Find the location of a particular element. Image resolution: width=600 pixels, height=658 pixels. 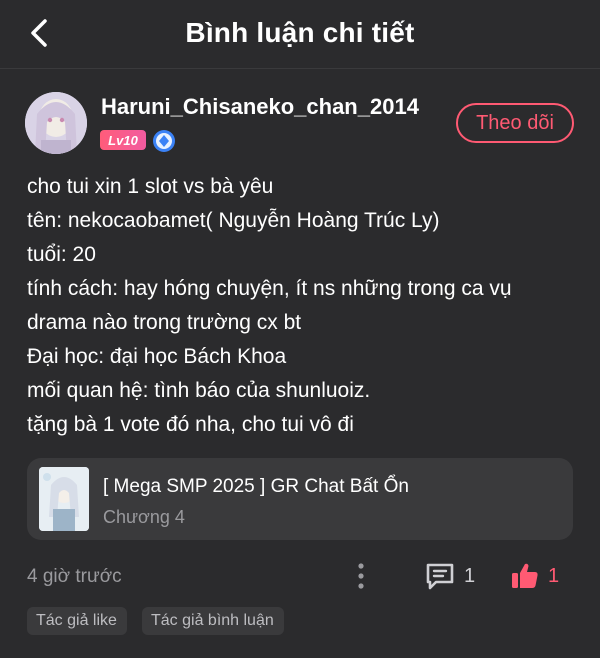

comment-line: drama nào trong trường cx bt is located at coordinates (164, 322).